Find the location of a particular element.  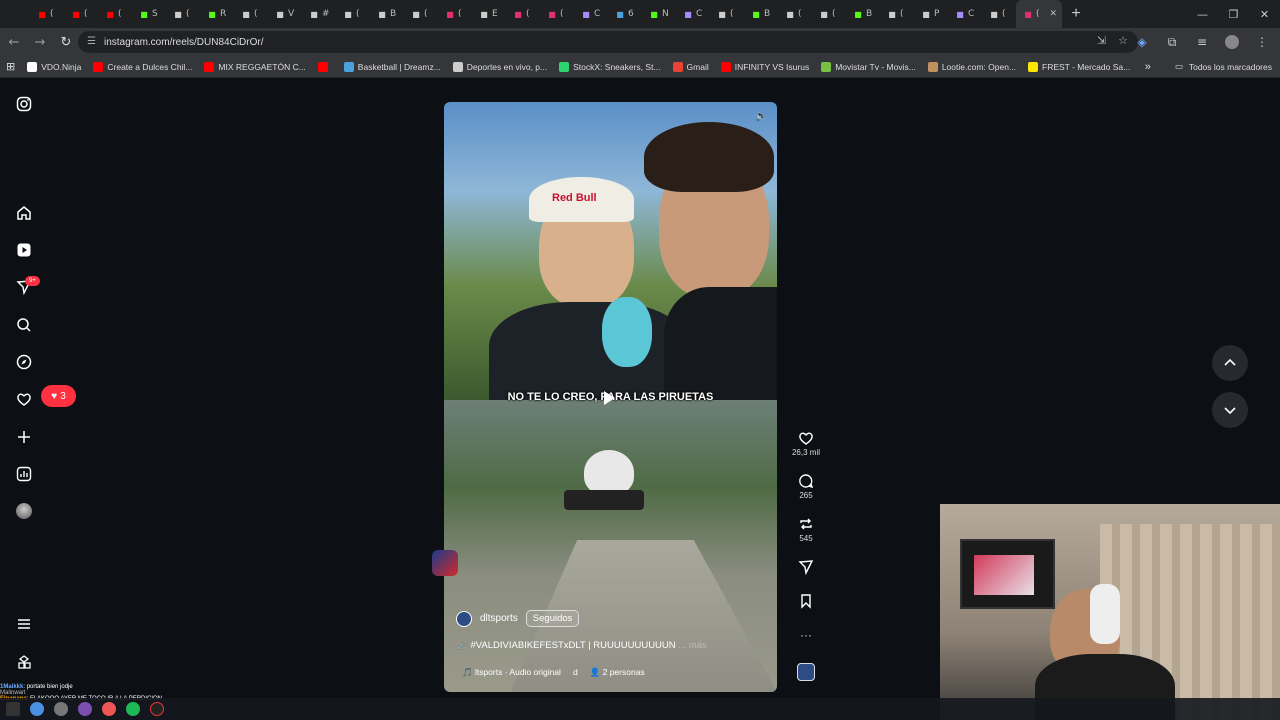

following-button: Seguidos is located at coordinates (552, 618).